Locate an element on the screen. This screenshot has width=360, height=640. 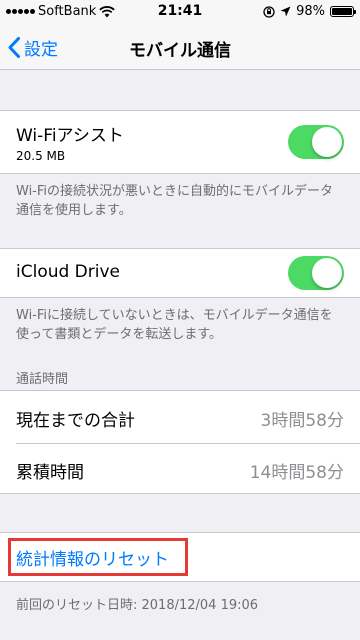
call-time-row: 累積時間 14時間58分 is located at coordinates (180, 468).